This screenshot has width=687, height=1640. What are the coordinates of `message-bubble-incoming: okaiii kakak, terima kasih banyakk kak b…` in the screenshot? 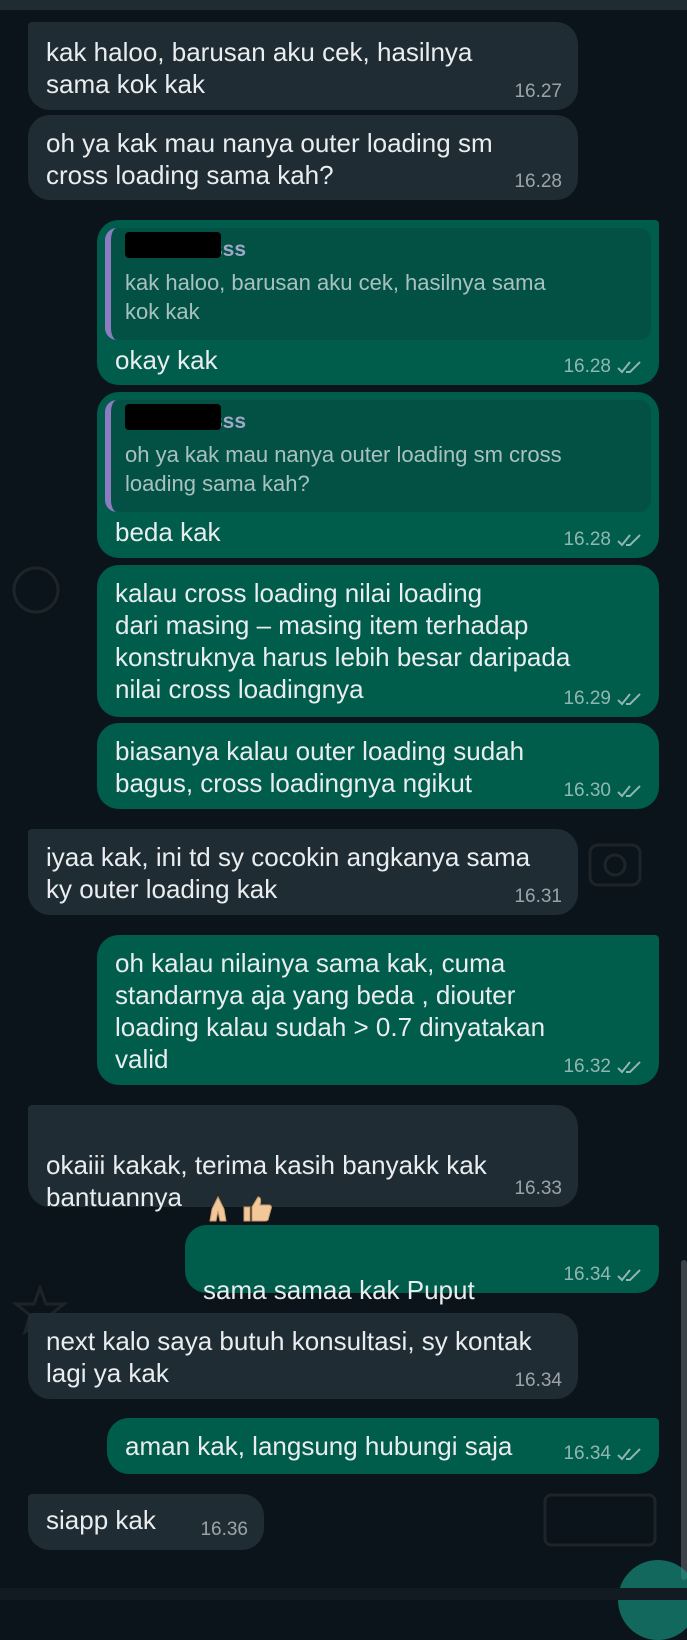 It's located at (303, 1163).